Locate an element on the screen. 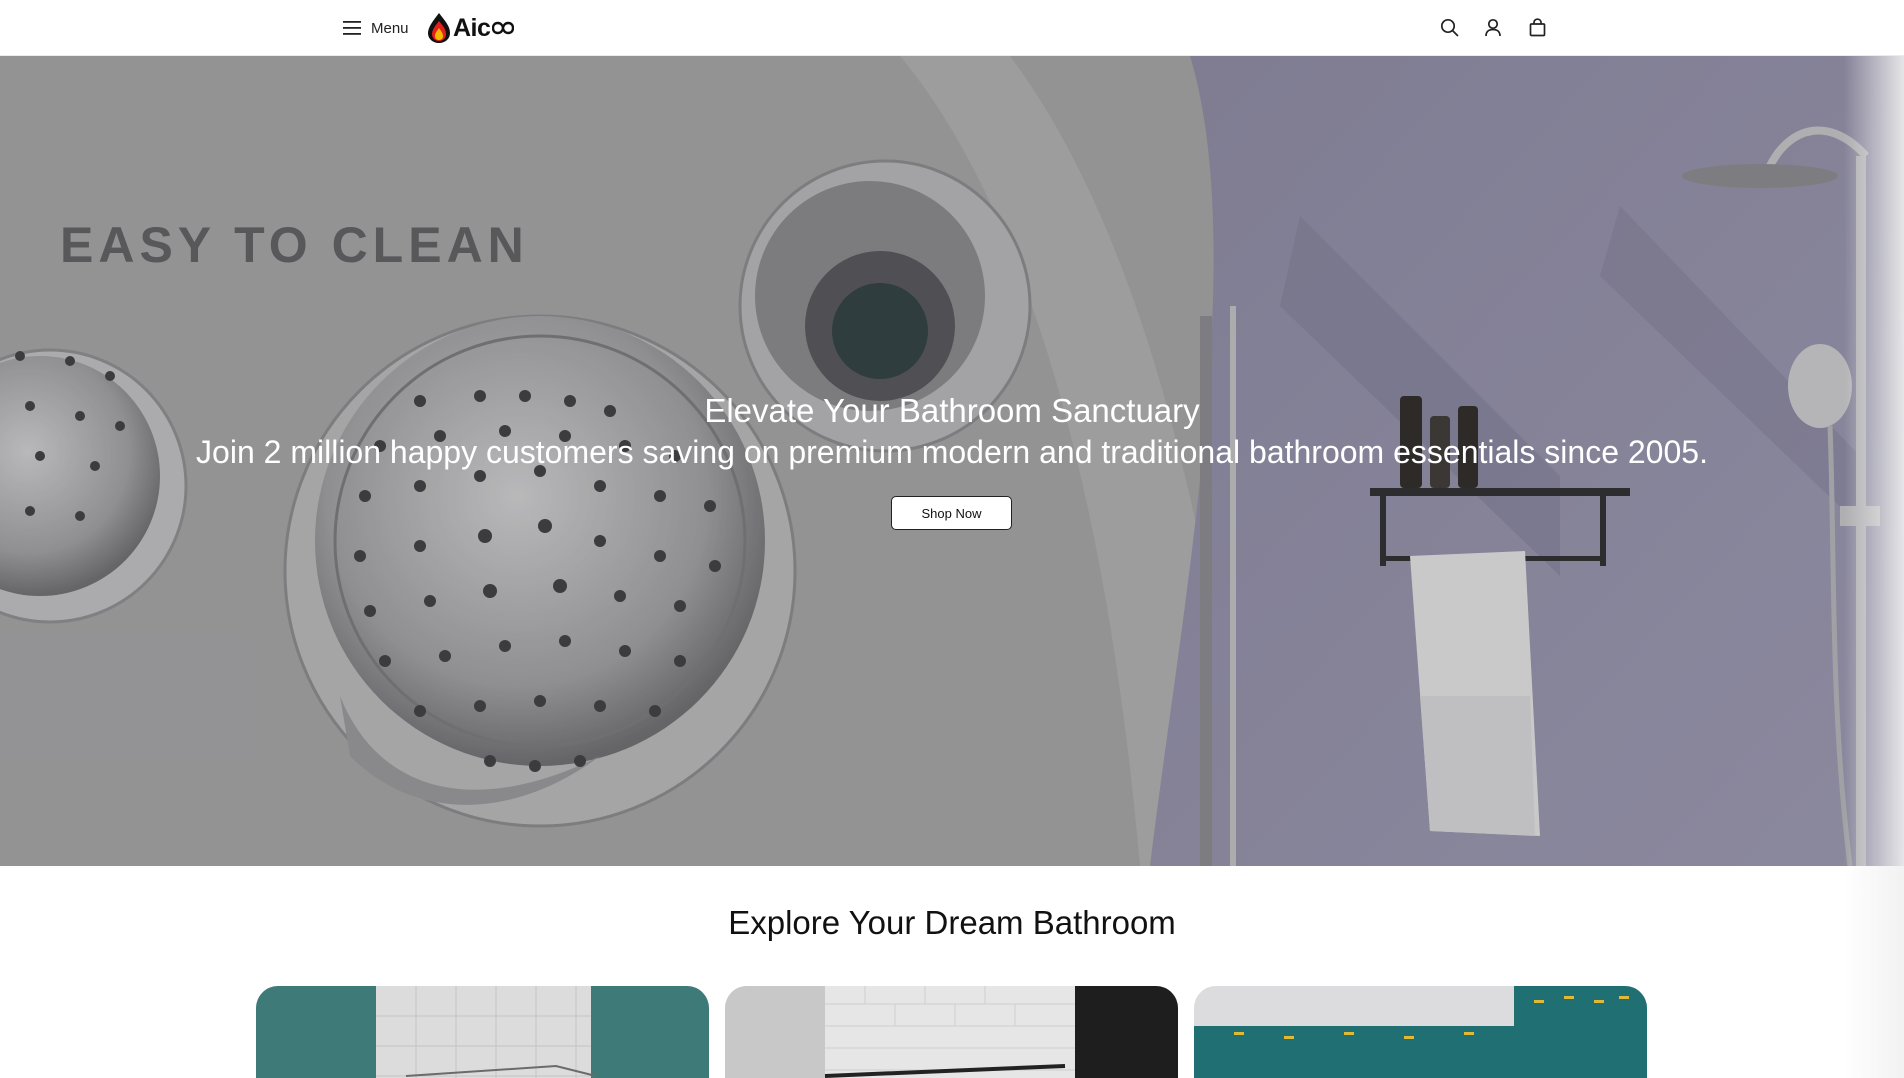  cart-icon is located at coordinates (1537, 26).